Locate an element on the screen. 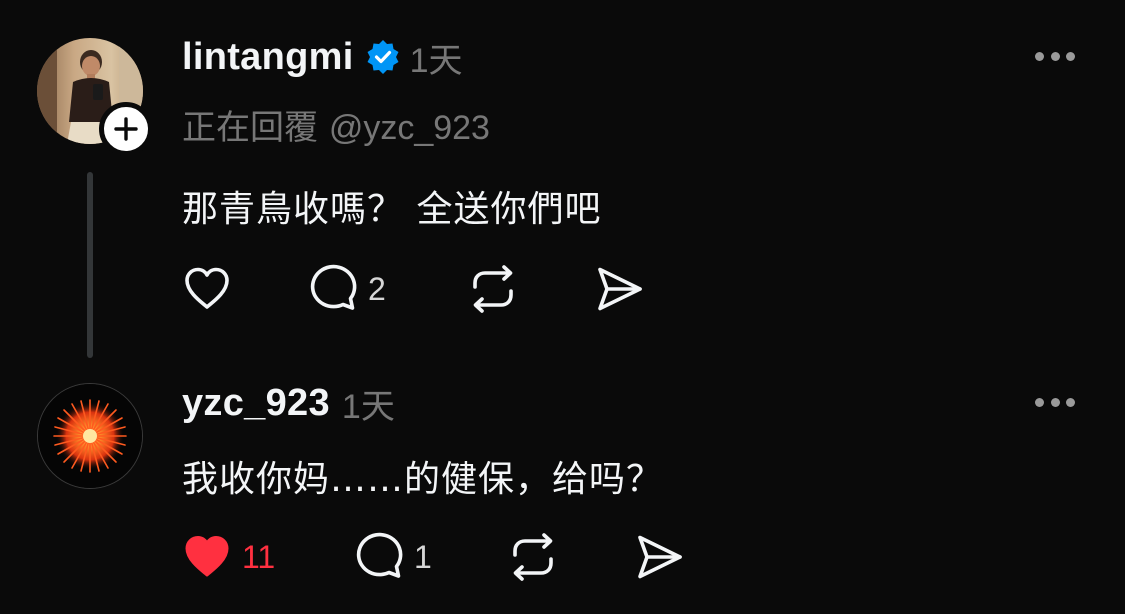 Image resolution: width=1125 pixels, height=614 pixels. post-header: yzc_923 1天 is located at coordinates (288, 403).